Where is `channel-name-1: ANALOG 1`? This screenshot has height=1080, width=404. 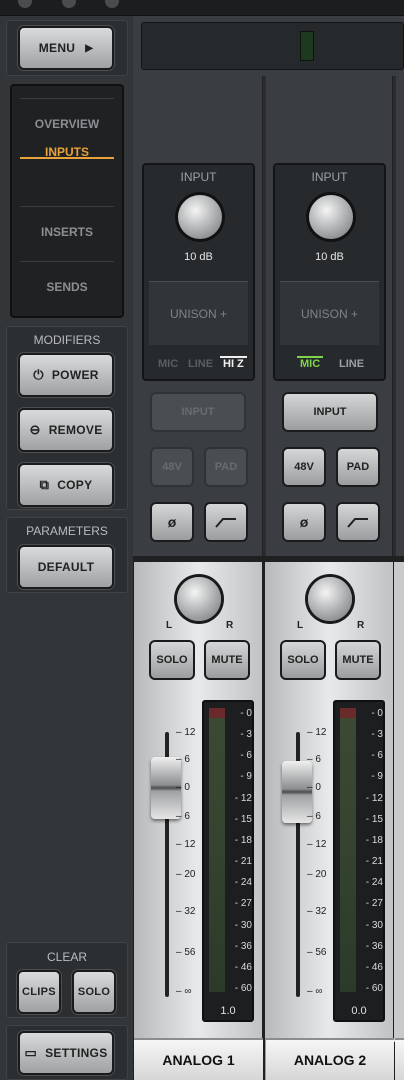 channel-name-1: ANALOG 1 is located at coordinates (198, 1059).